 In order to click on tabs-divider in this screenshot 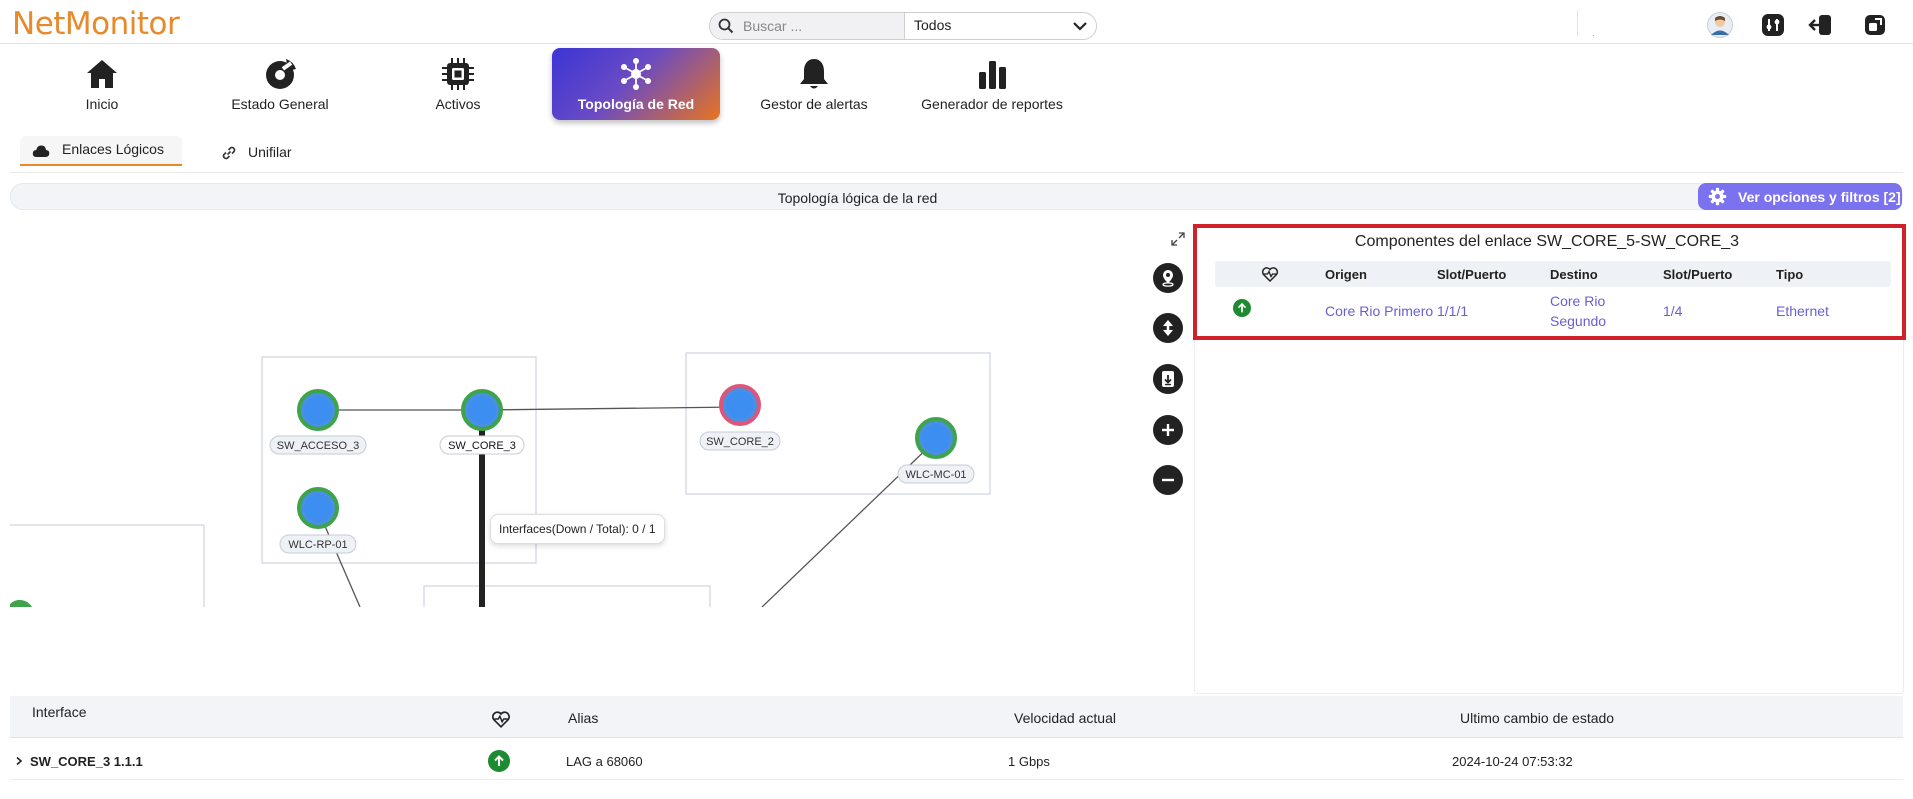, I will do `click(956, 172)`.